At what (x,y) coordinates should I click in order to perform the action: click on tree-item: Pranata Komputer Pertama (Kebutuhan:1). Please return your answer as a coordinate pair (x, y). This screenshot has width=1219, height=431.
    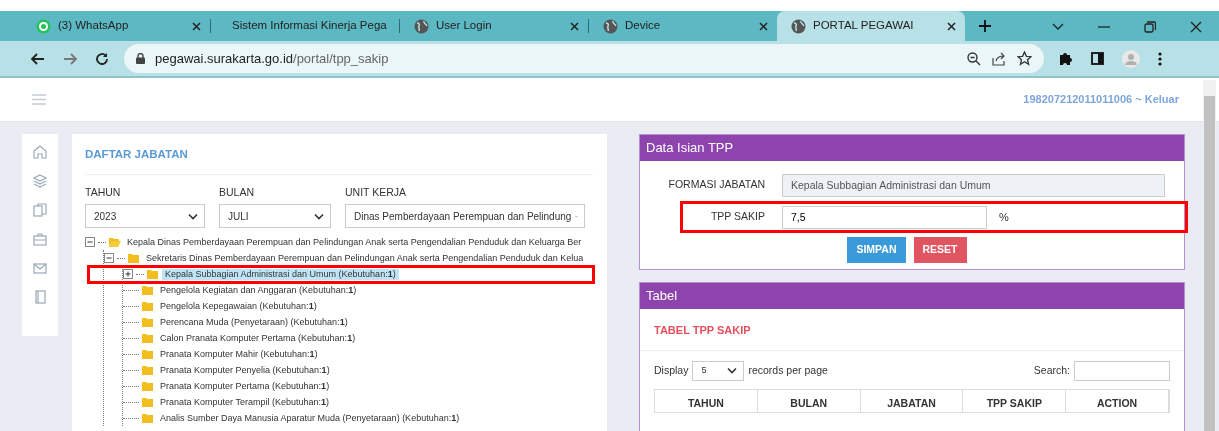
    Looking at the image, I should click on (245, 386).